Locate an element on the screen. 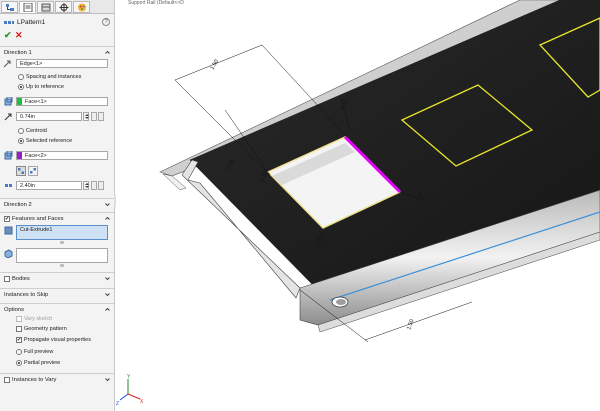 The image size is (600, 411). offset-dropdown is located at coordinates (94, 116).